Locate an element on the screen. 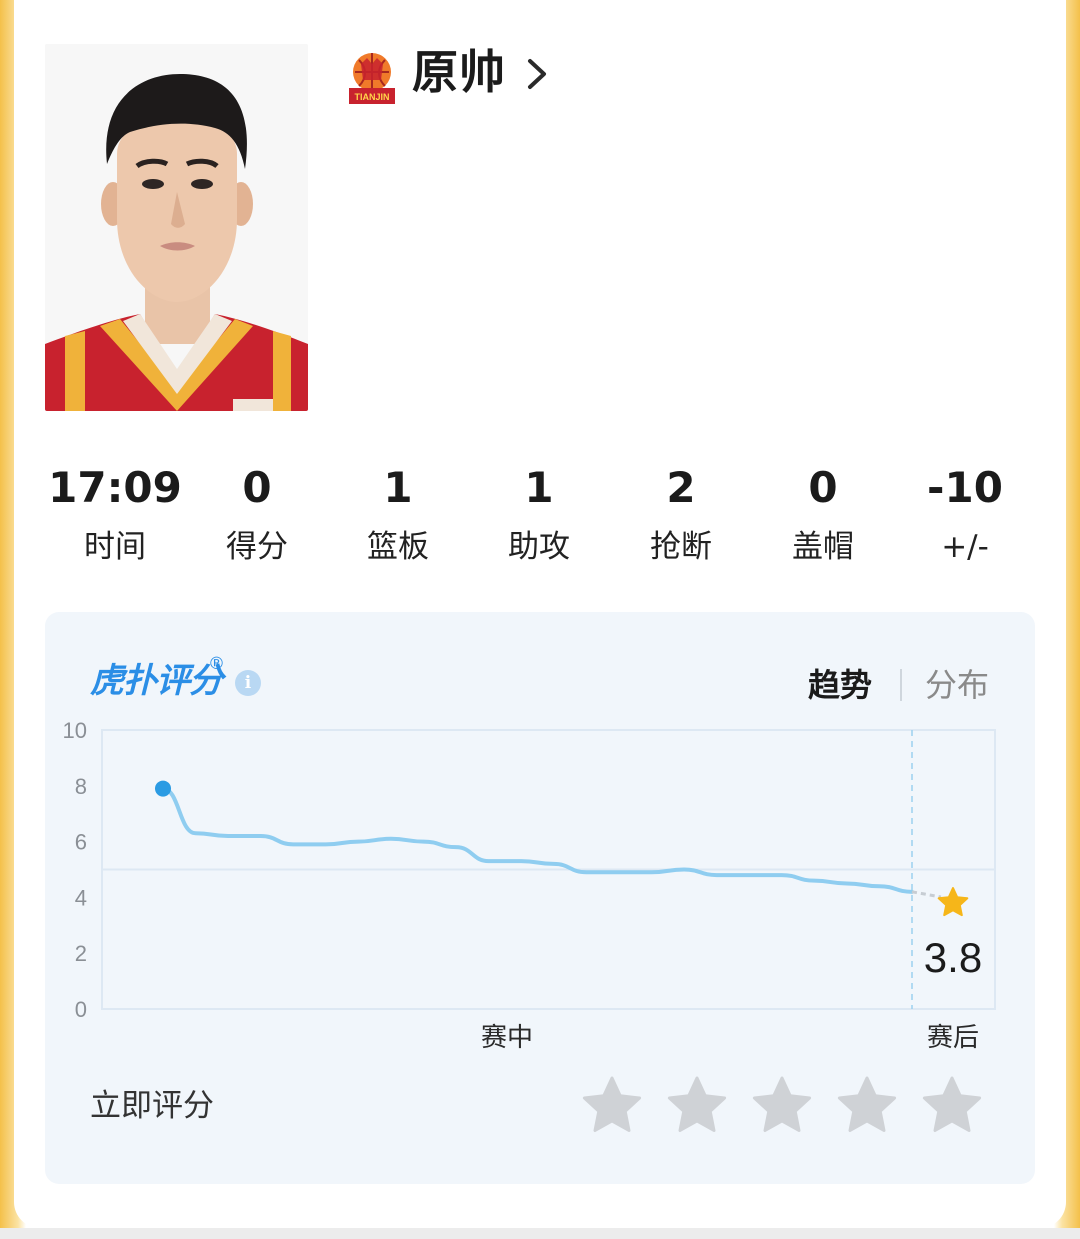 The image size is (1080, 1239). team-logo-text: TIANJIN is located at coordinates (371, 97).